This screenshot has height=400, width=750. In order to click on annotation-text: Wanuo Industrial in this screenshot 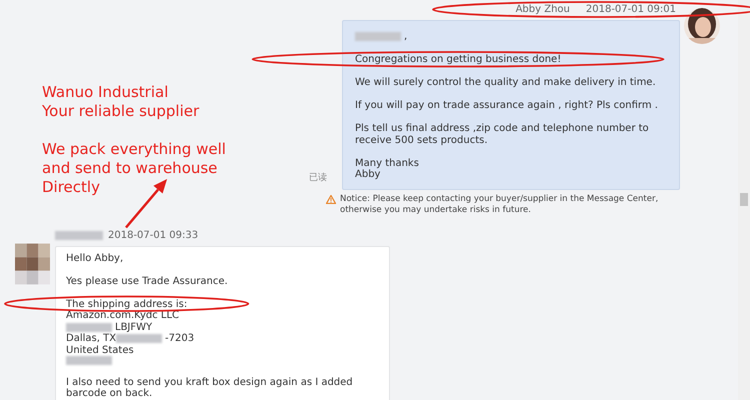, I will do `click(106, 92)`.